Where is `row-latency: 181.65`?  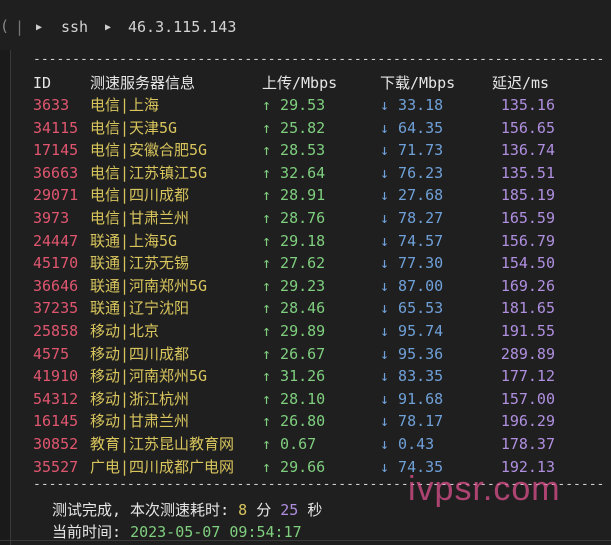
row-latency: 181.65 is located at coordinates (527, 308).